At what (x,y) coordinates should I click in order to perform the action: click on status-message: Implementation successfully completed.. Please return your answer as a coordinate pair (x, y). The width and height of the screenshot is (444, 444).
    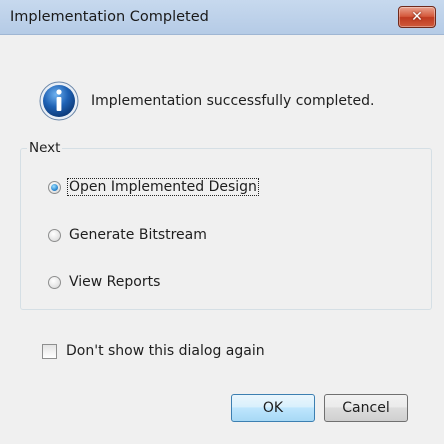
    Looking at the image, I should click on (233, 101).